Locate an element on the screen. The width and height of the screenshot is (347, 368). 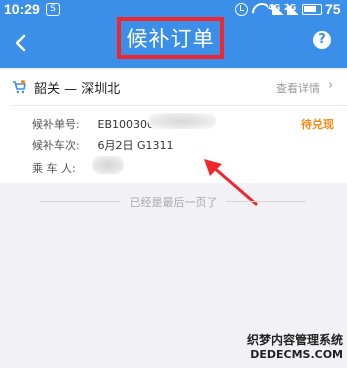
train-label: 候补车次: is located at coordinates (56, 145).